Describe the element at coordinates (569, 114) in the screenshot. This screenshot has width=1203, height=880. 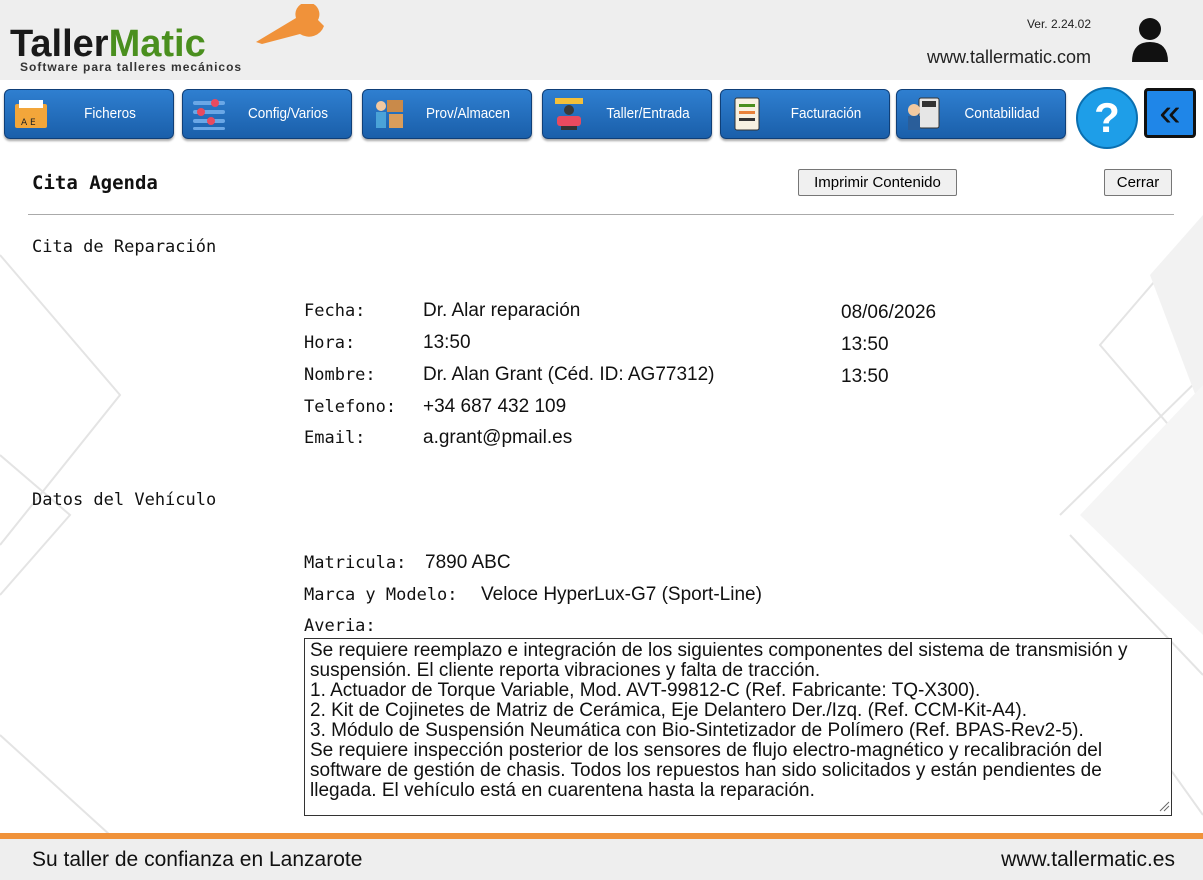
I see `car-lift-icon` at that location.